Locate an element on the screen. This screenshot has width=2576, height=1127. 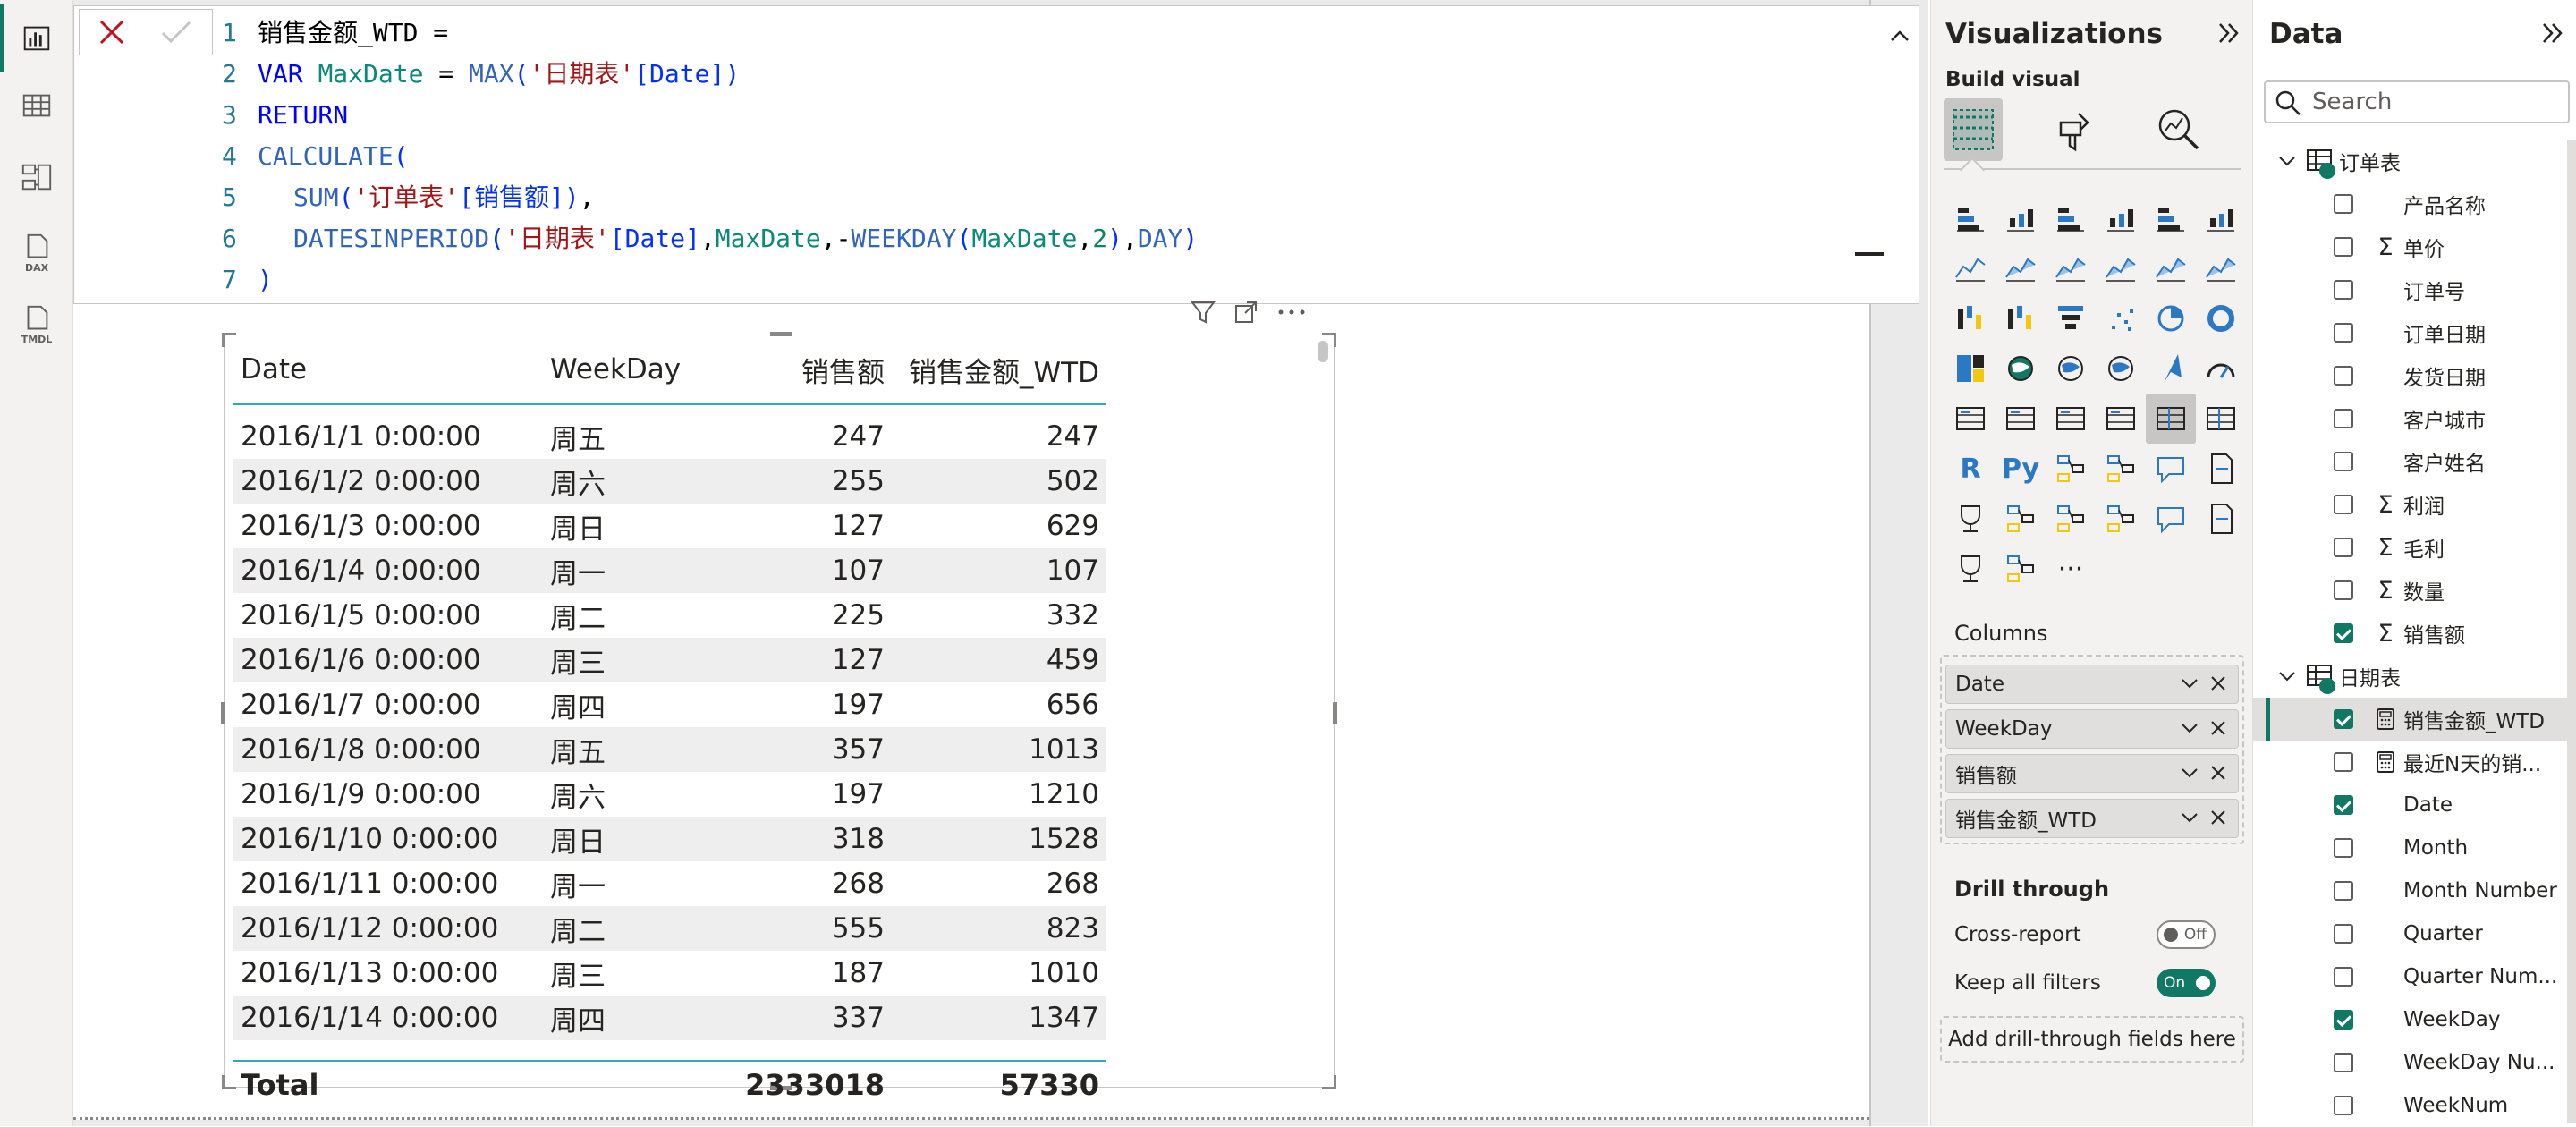
table-scrollbar is located at coordinates (1323, 351).